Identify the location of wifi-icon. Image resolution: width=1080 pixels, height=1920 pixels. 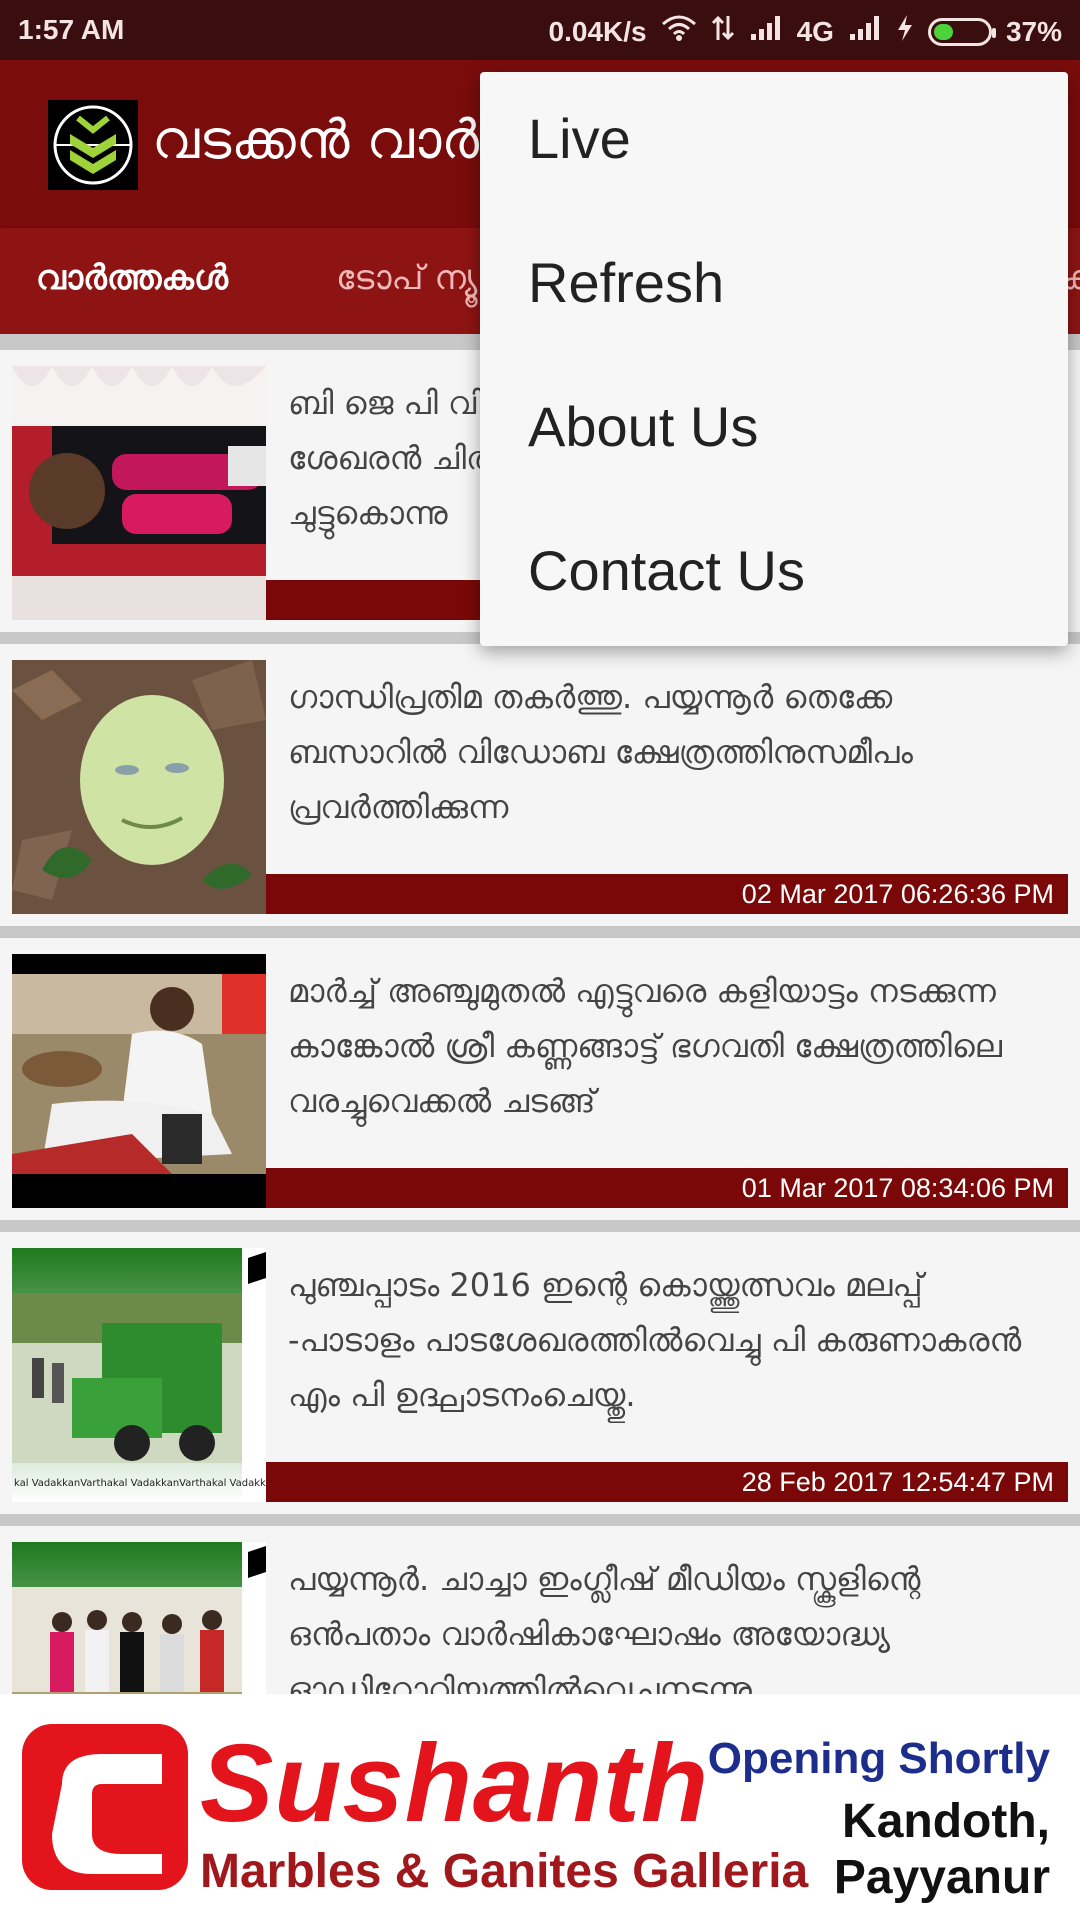
(679, 31).